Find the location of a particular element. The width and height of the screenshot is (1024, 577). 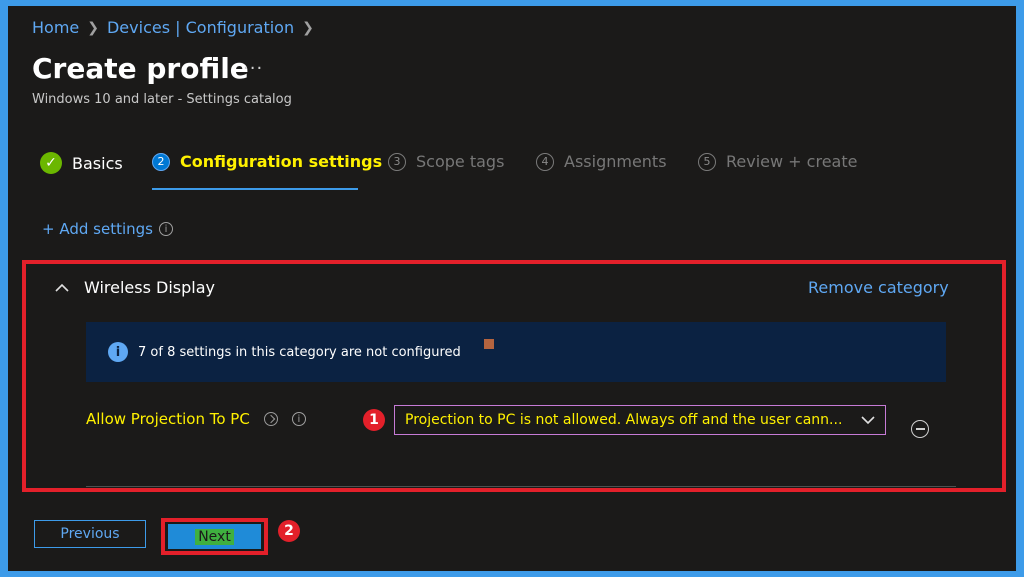

tab-label: Configuration settings is located at coordinates (281, 161).